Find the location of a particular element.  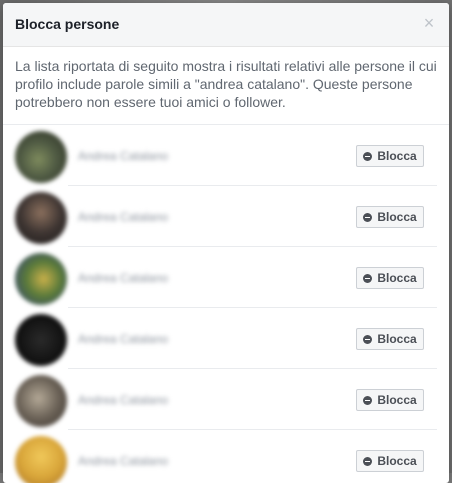

dialog-header: Blocca persone × is located at coordinates (226, 25).